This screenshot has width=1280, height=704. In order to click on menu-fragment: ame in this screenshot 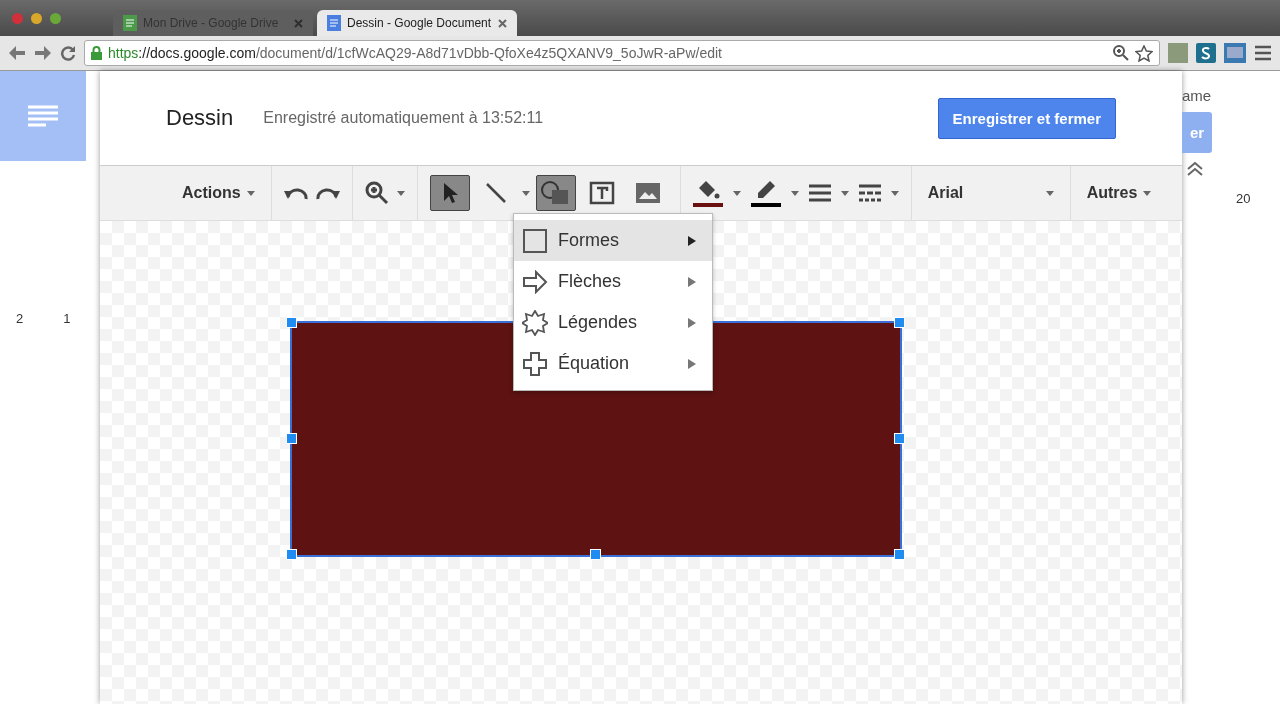, I will do `click(1197, 95)`.